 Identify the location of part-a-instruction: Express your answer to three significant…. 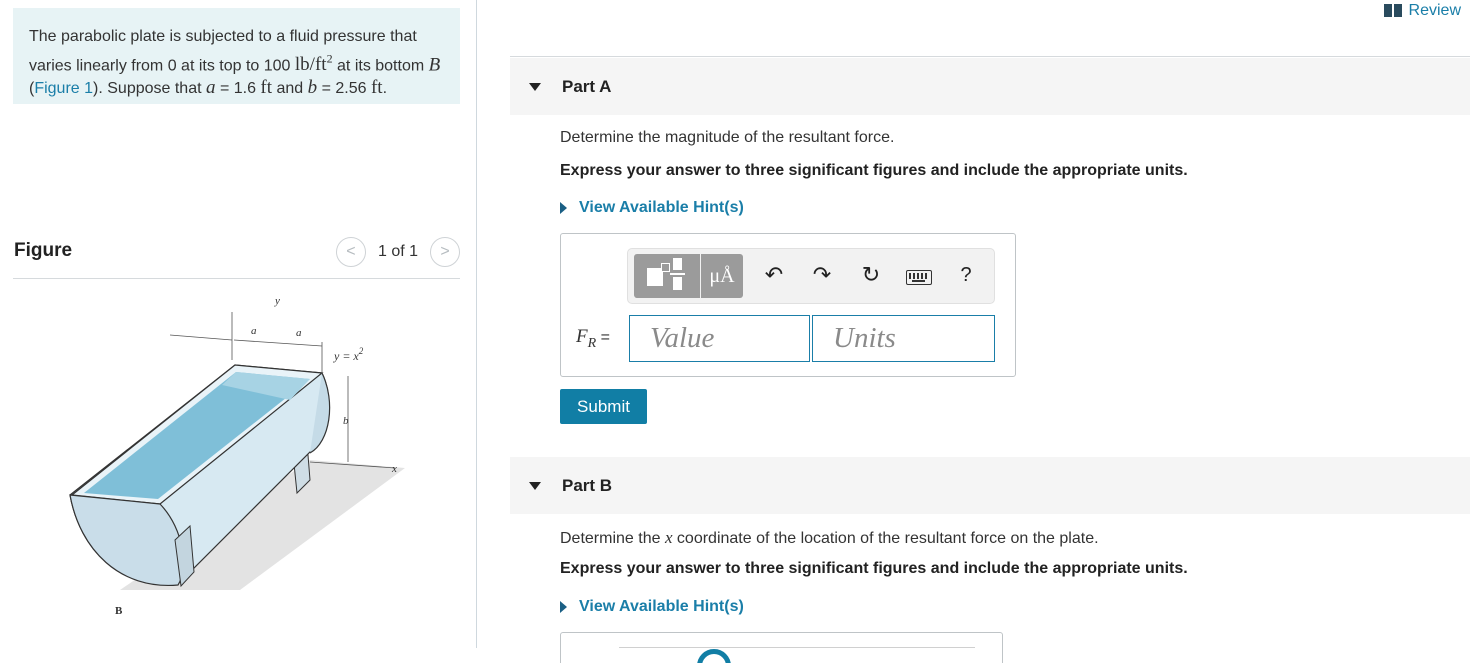
(874, 170).